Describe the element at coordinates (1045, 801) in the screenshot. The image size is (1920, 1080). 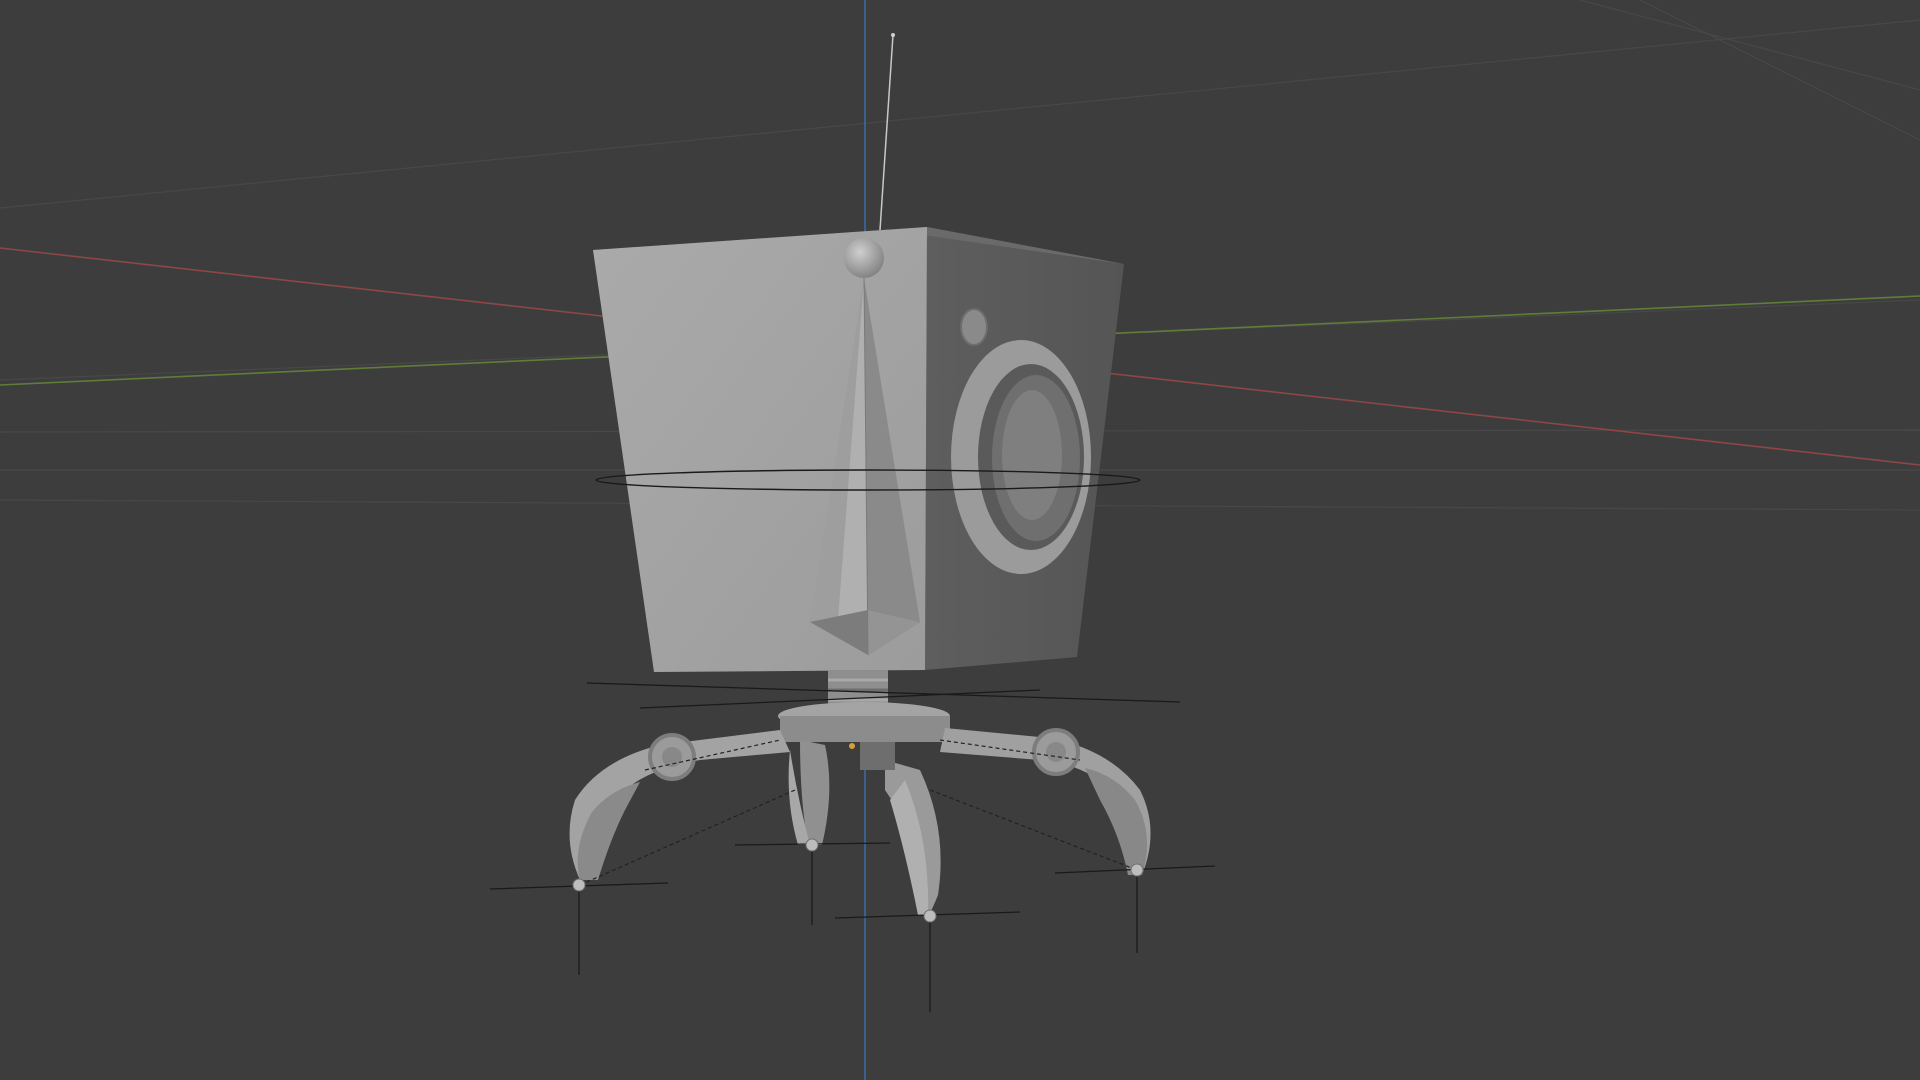
I see `leg-front-right` at that location.